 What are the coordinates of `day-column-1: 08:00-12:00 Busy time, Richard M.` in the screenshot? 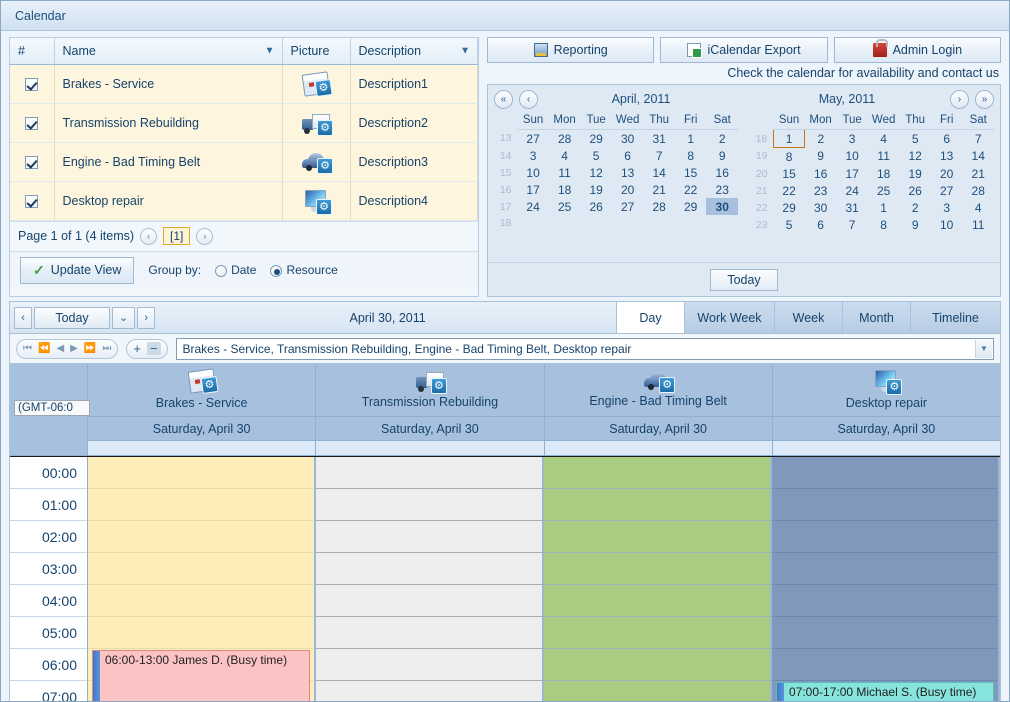 It's located at (430, 579).